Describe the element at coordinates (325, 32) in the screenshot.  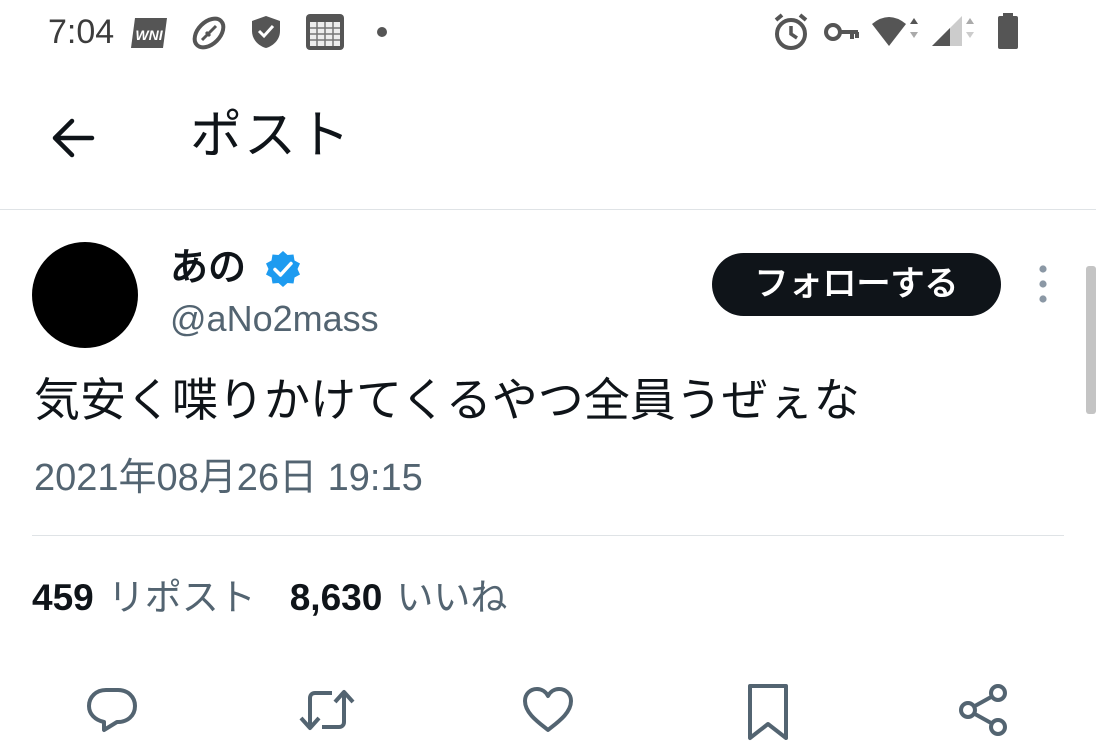
I see `calendar-grid-icon` at that location.